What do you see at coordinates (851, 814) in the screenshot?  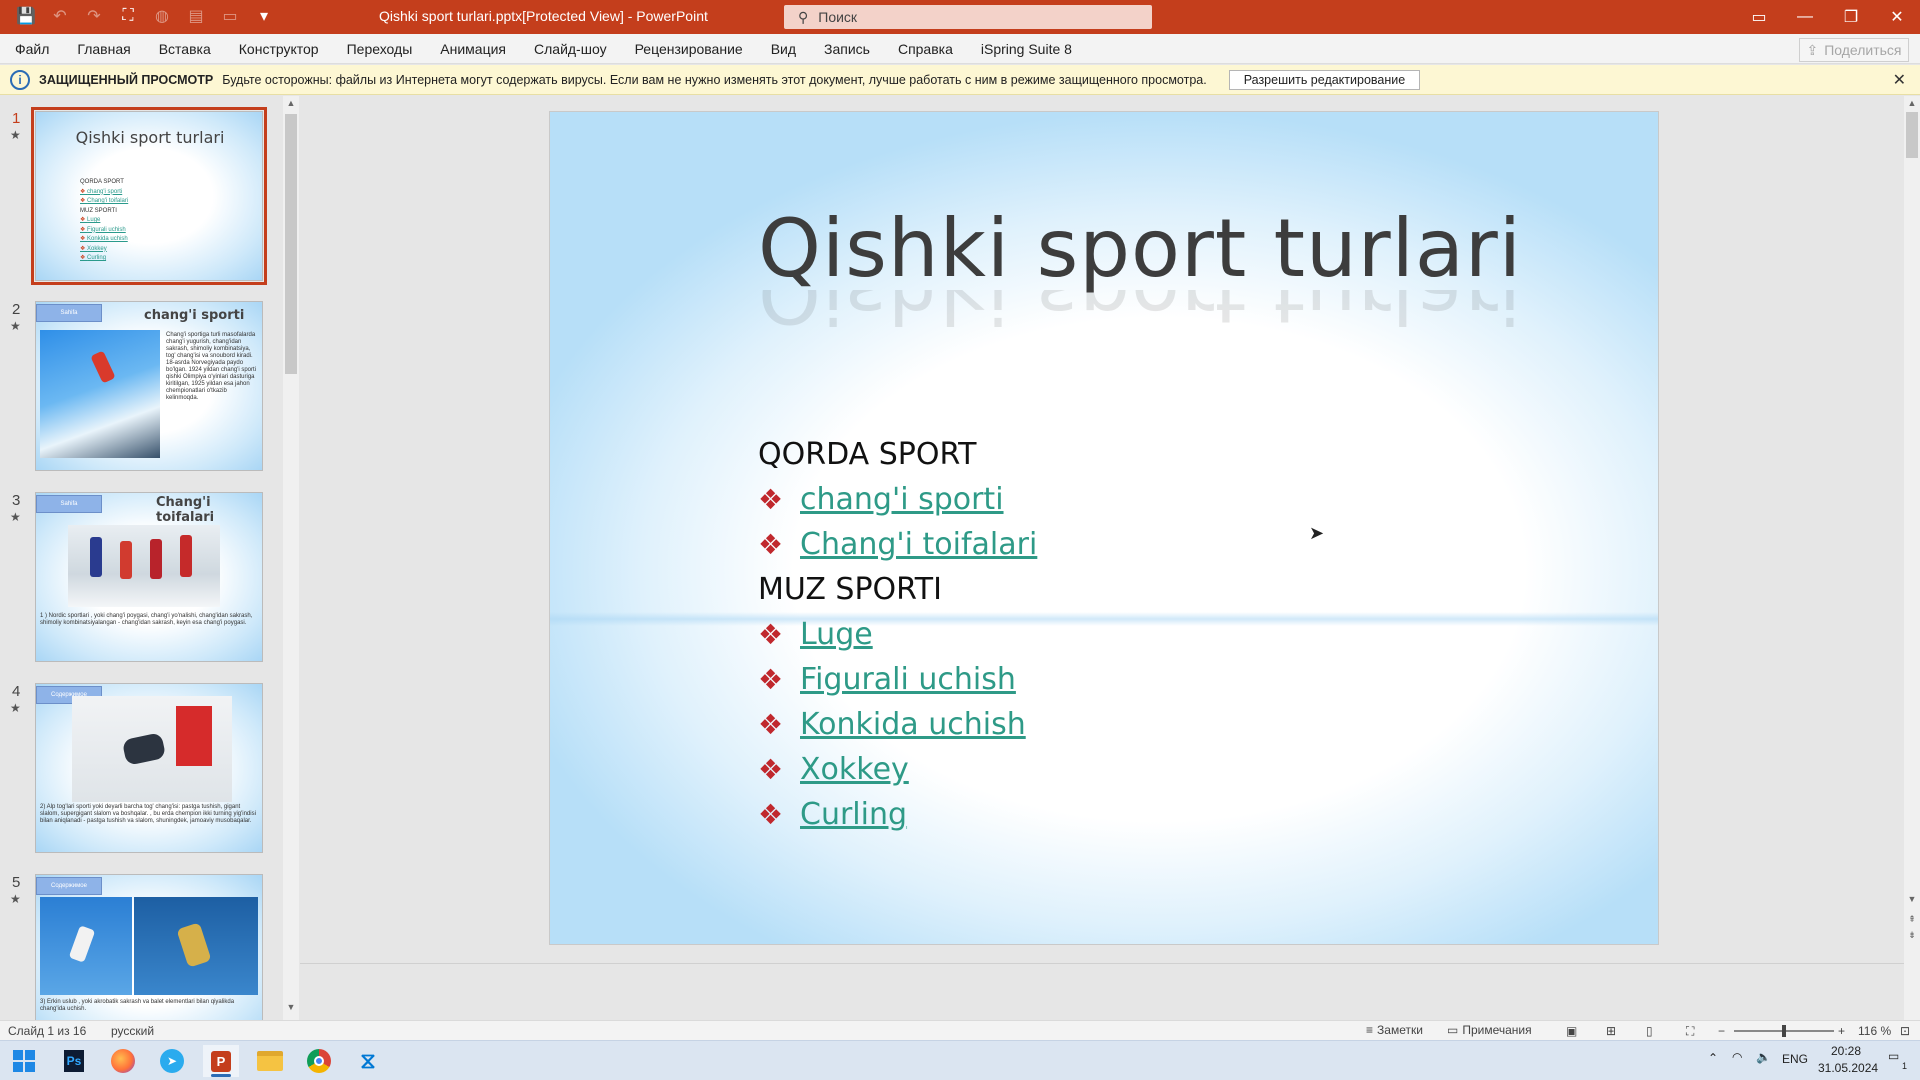 I see `hyperlink: Curling` at bounding box center [851, 814].